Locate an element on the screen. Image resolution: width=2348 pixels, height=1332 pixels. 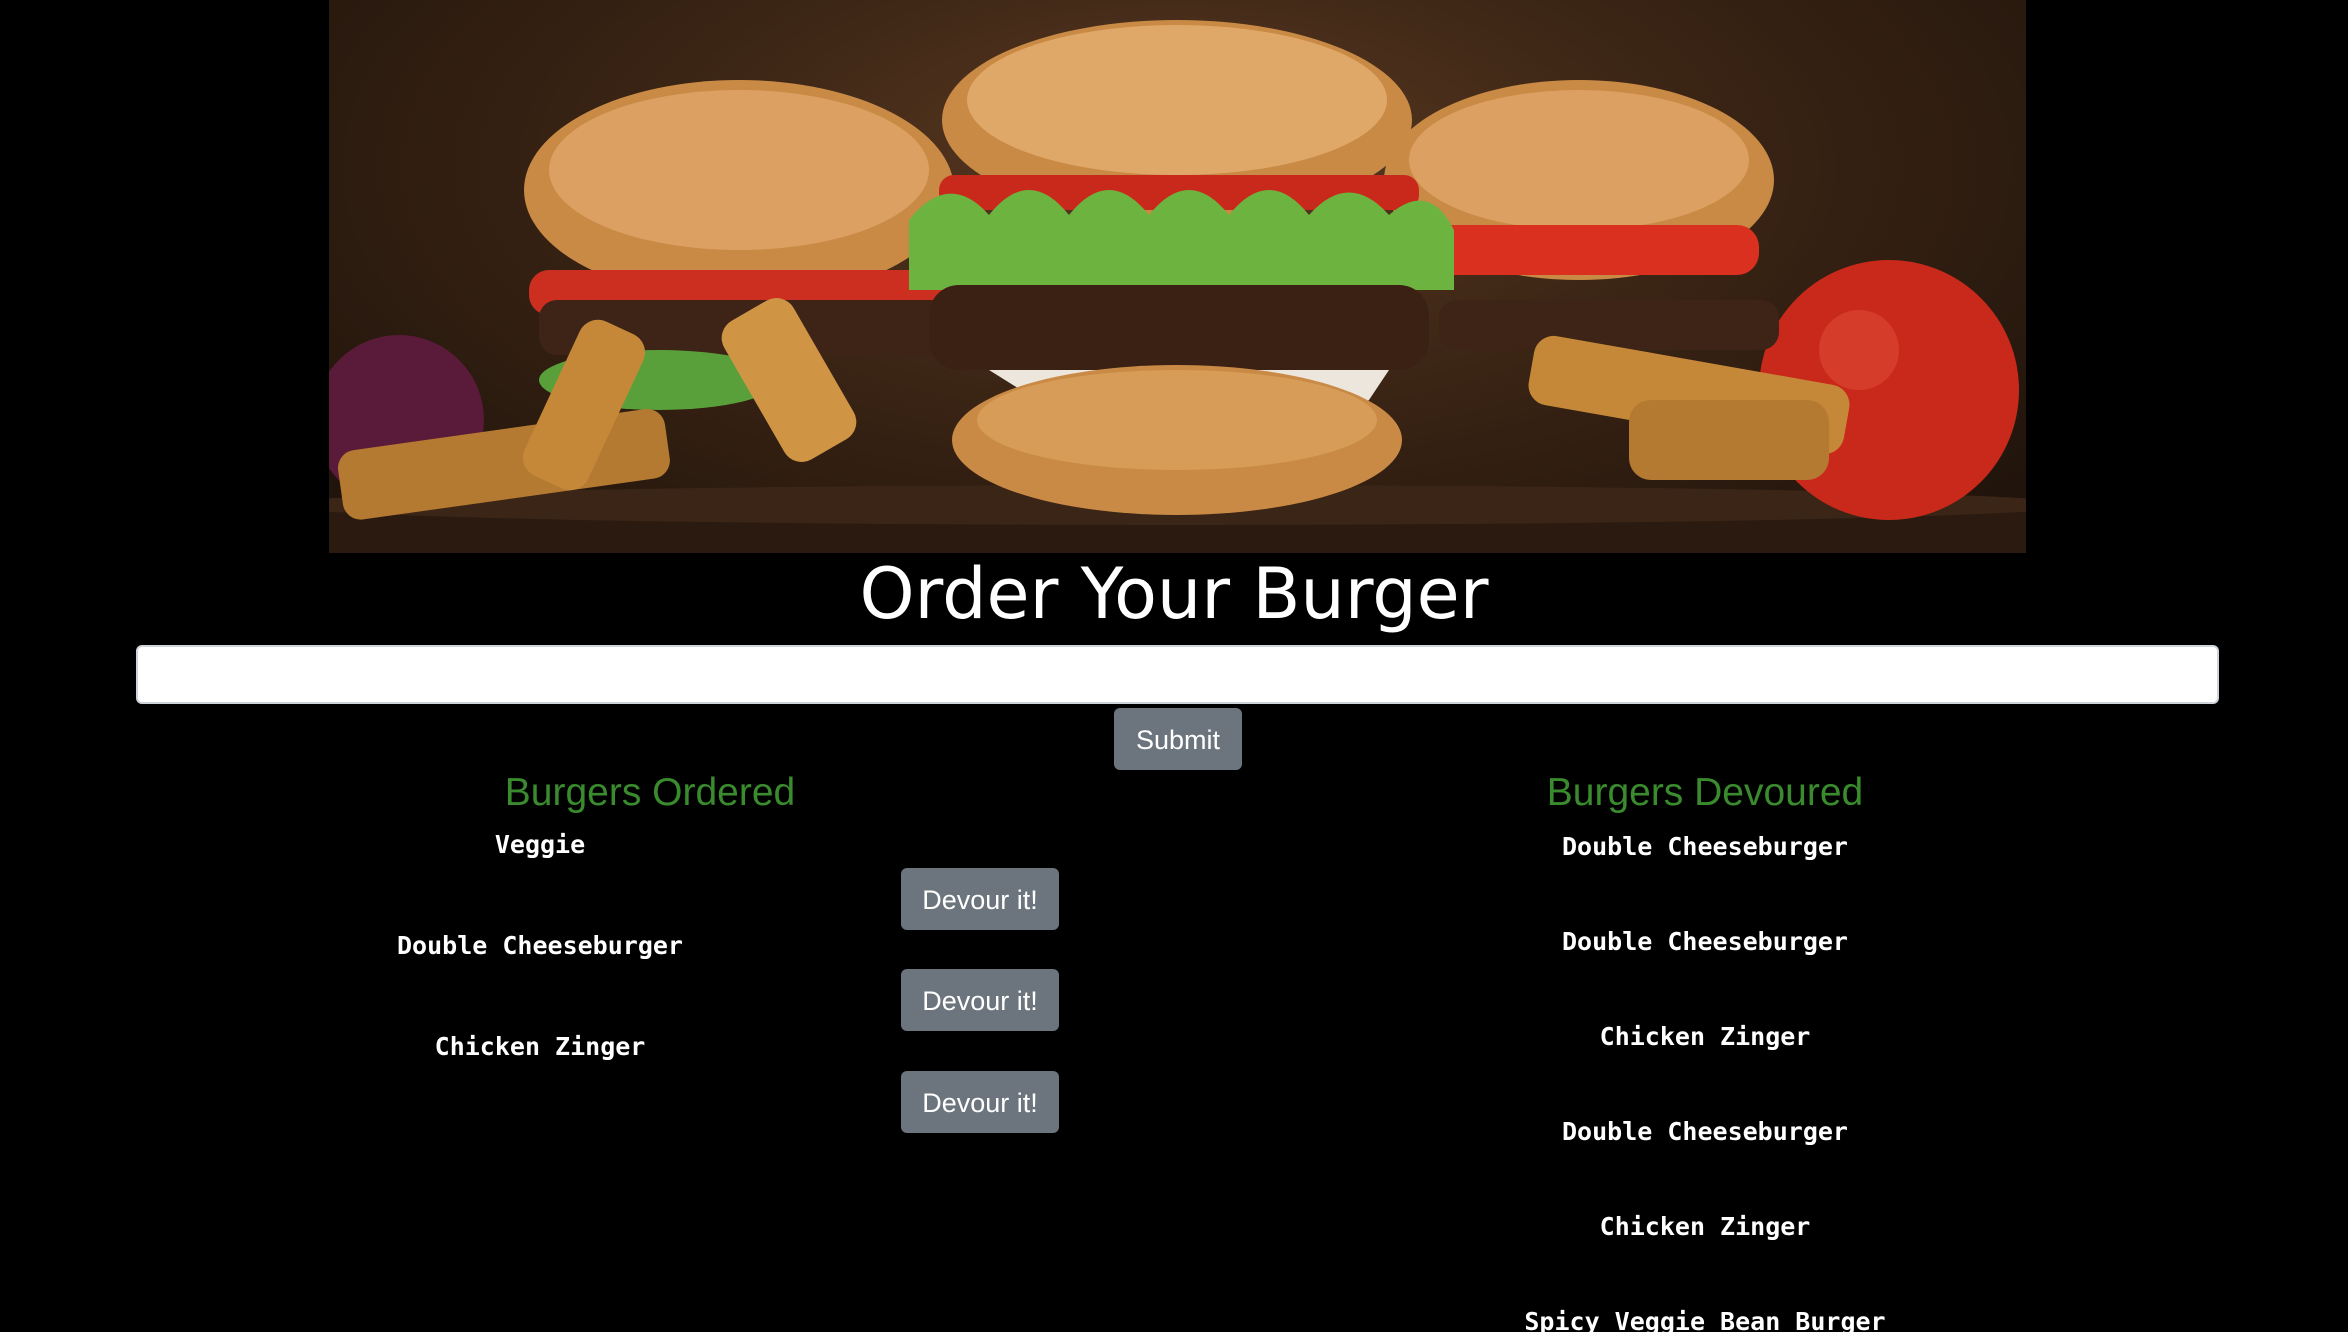
ordered-item: Double Cheeseburger Devour it! is located at coordinates (590, 980).